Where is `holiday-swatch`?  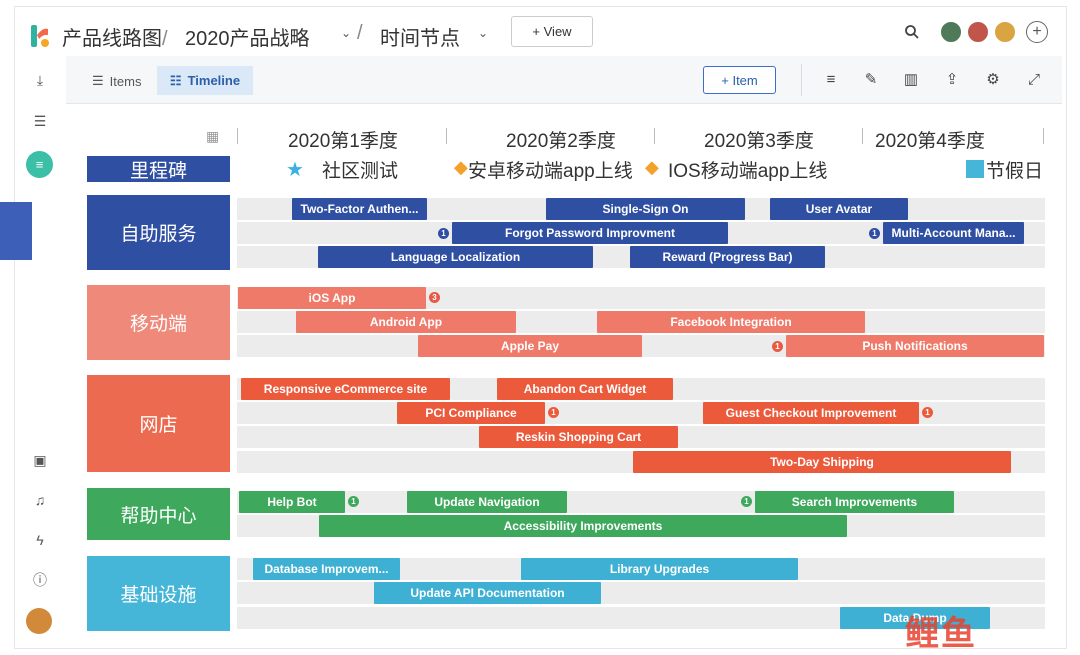
holiday-swatch is located at coordinates (975, 169).